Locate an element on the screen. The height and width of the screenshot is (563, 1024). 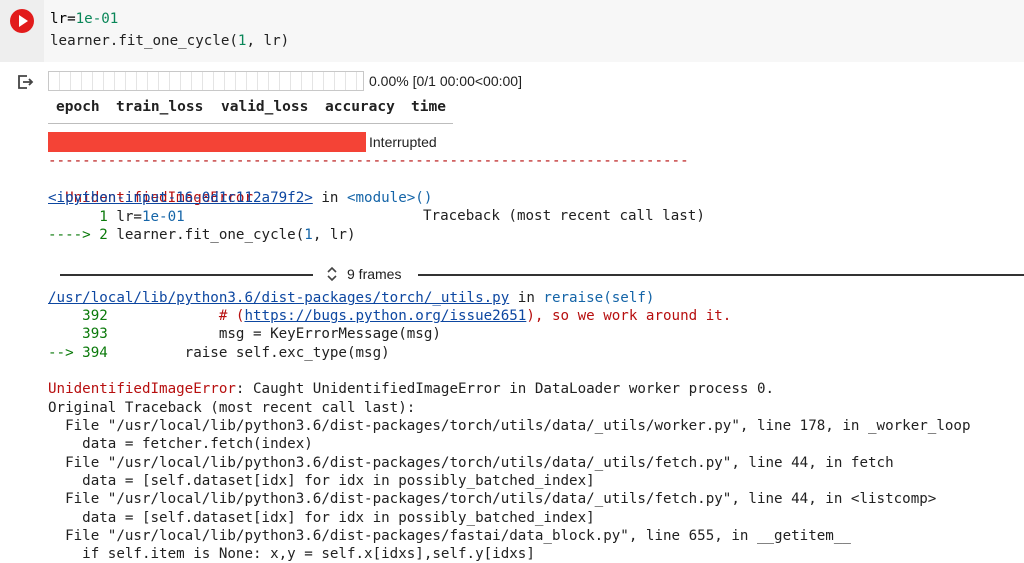
error-name: UnidentifiedImageError is located at coordinates (142, 389).